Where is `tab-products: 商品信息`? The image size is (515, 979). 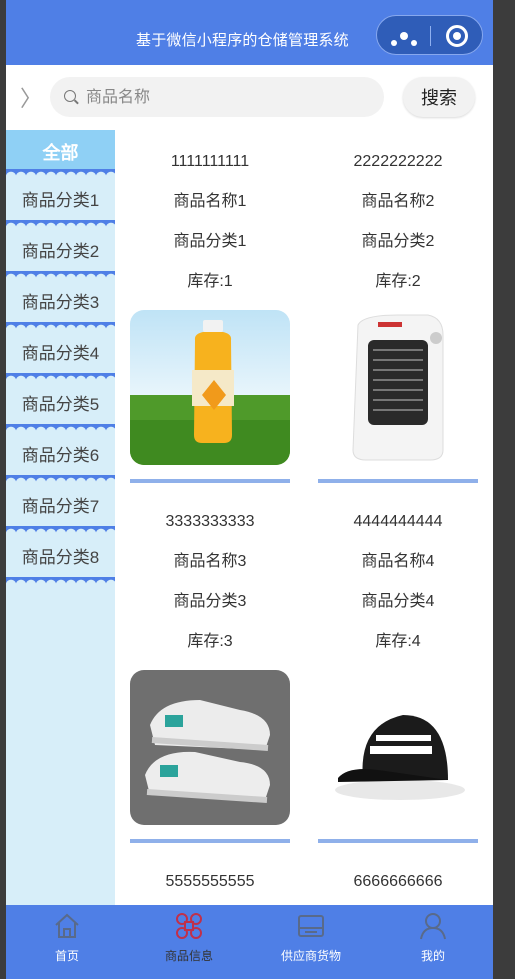
tab-products: 商品信息 is located at coordinates (189, 942).